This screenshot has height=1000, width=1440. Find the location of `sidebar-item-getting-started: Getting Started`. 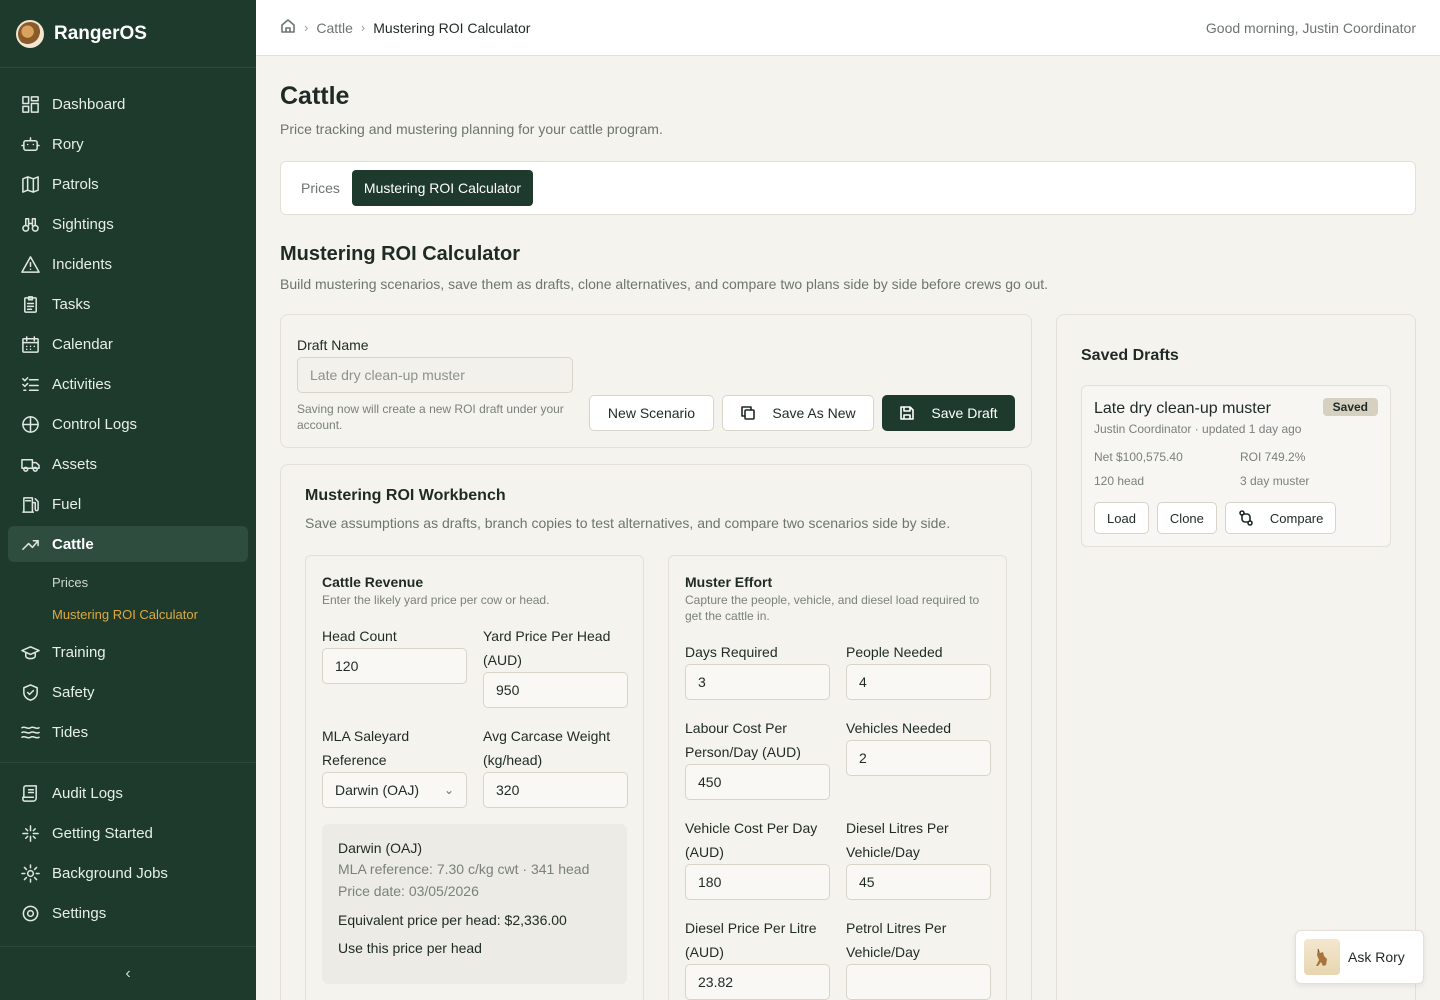

sidebar-item-getting-started: Getting Started is located at coordinates (128, 833).